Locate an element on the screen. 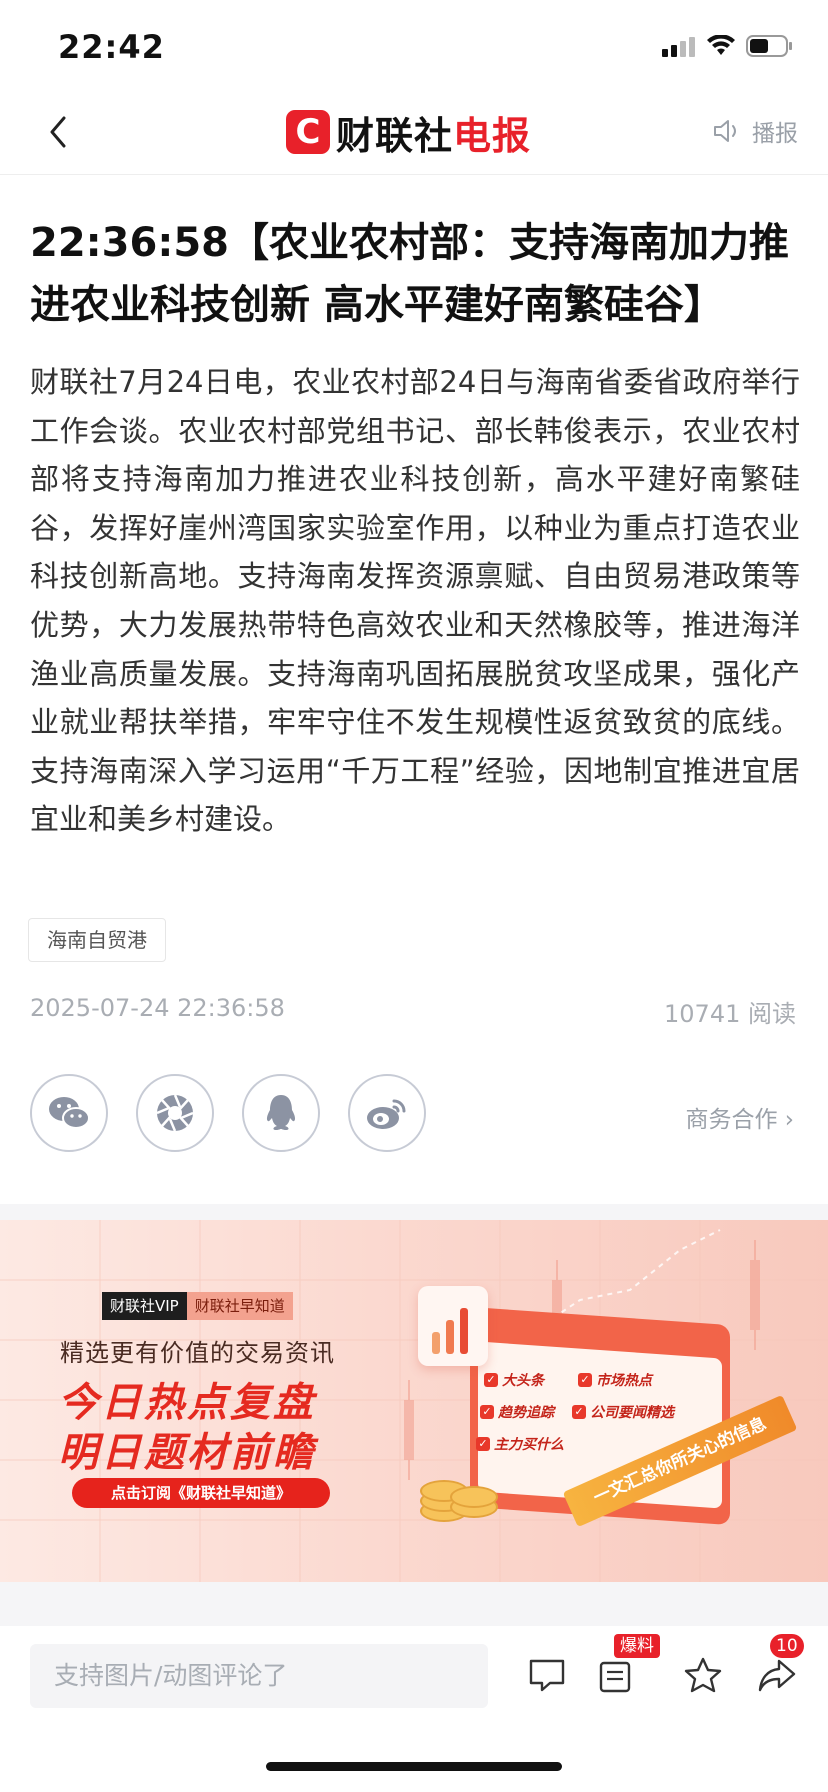  star-icon is located at coordinates (703, 1675).